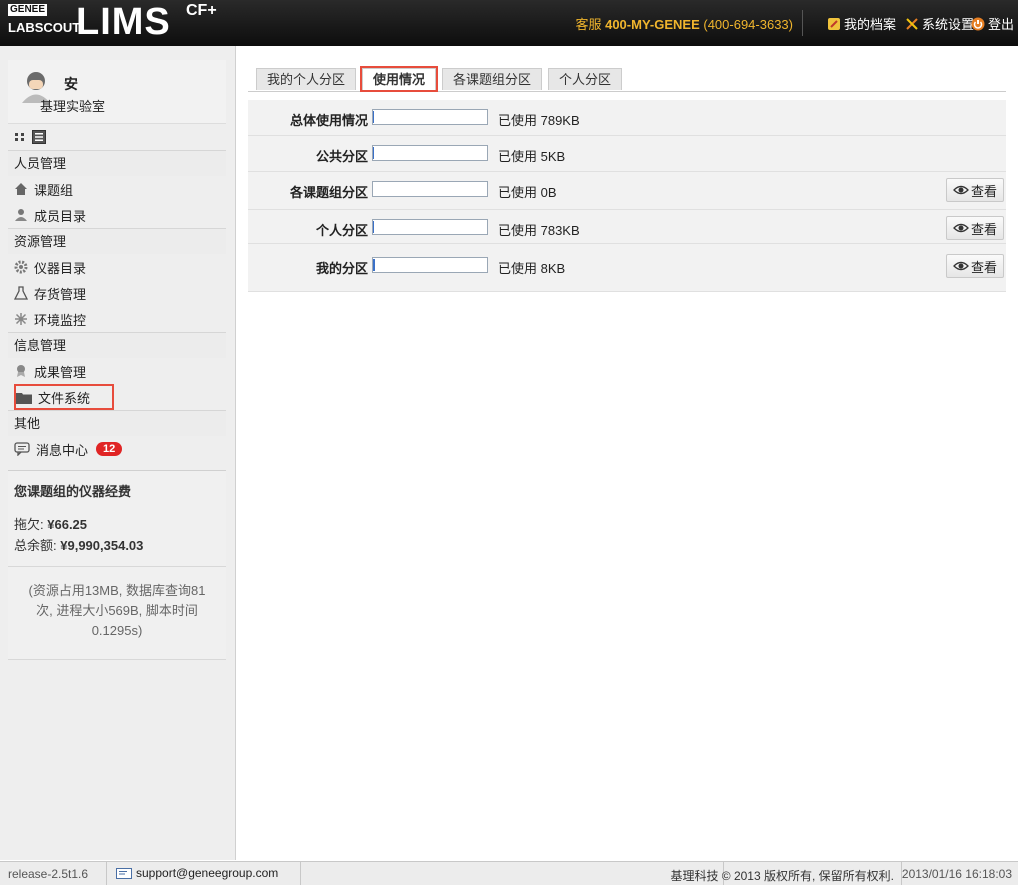  Describe the element at coordinates (532, 156) in the screenshot. I see `row-used: 已使用 5KB` at that location.